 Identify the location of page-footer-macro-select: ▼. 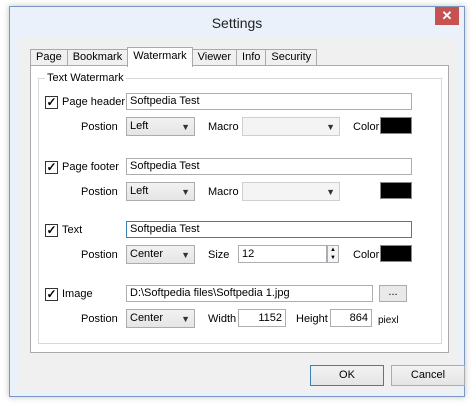
(291, 191).